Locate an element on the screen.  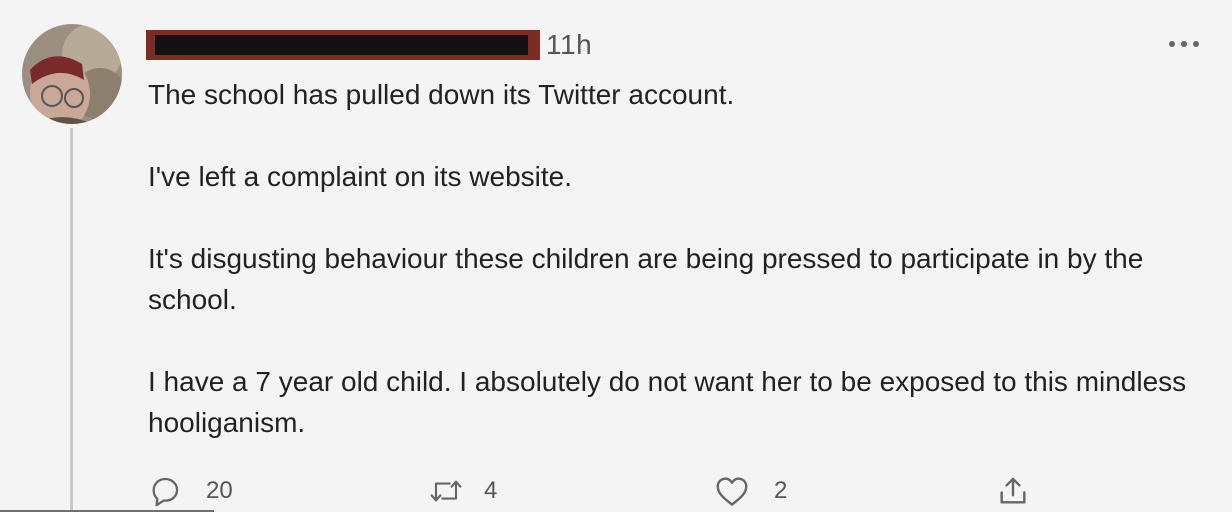
retweet-button: 4 is located at coordinates (462, 491).